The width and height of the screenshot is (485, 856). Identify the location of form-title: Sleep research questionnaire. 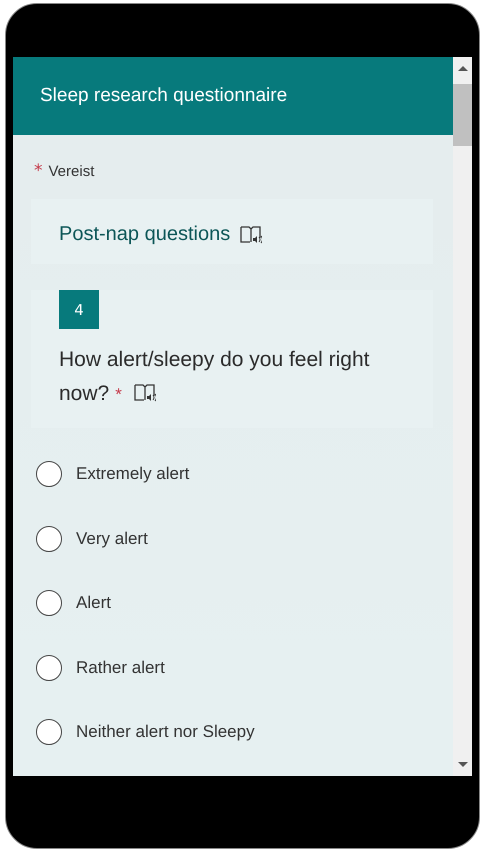
(164, 96).